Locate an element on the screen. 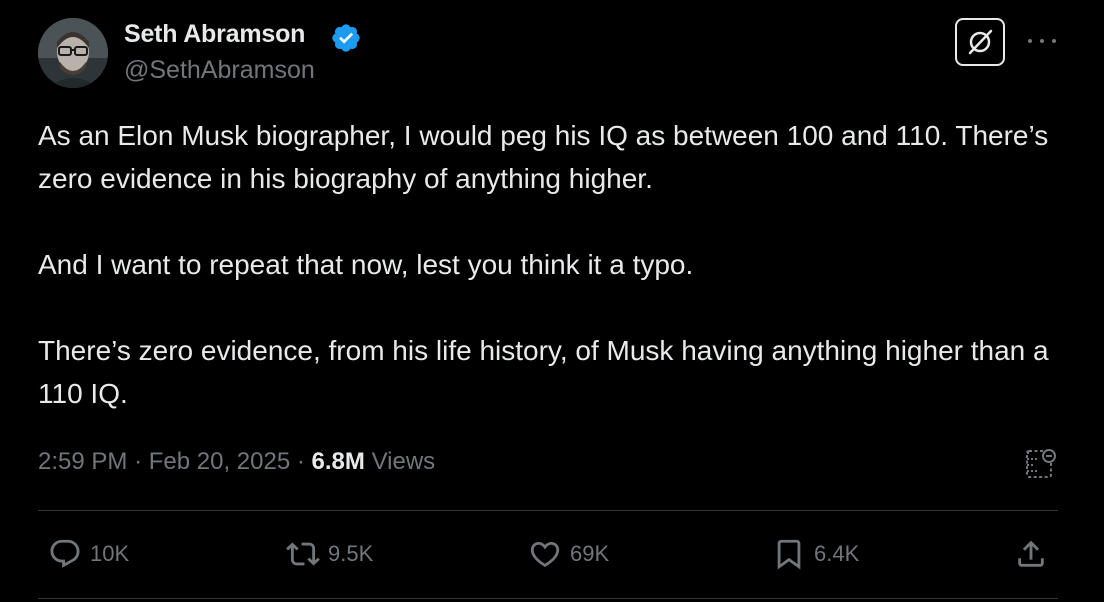 This screenshot has height=602, width=1104. repost-count: 9.5K is located at coordinates (351, 553).